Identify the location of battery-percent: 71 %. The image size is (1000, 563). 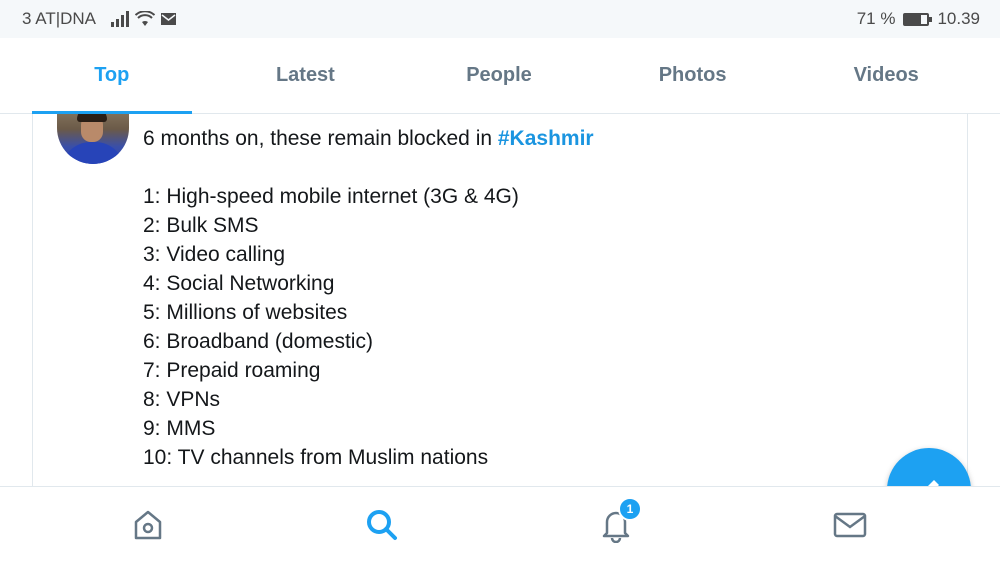
(876, 18).